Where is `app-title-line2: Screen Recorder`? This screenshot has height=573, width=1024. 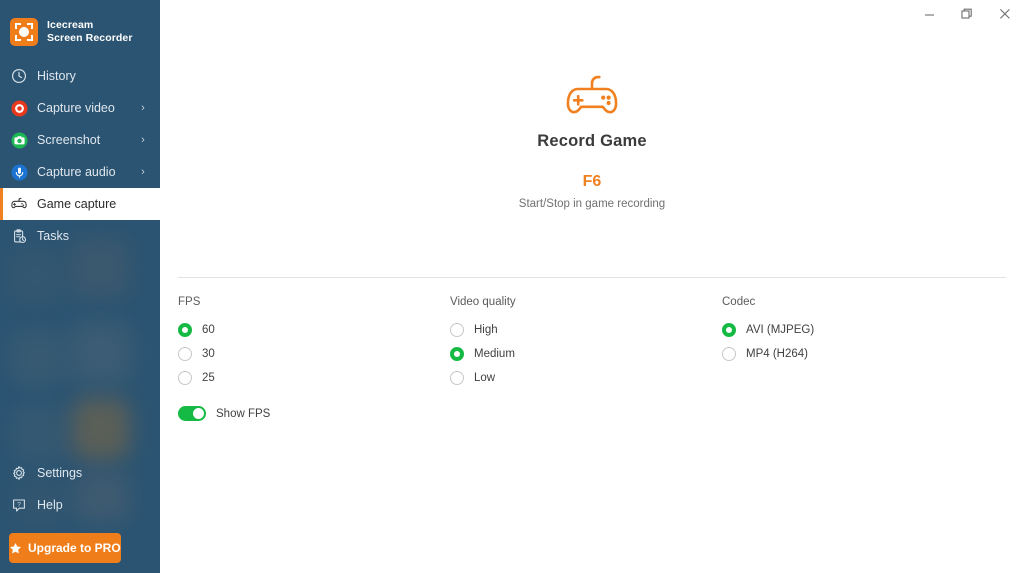
app-title-line2: Screen Recorder is located at coordinates (90, 37).